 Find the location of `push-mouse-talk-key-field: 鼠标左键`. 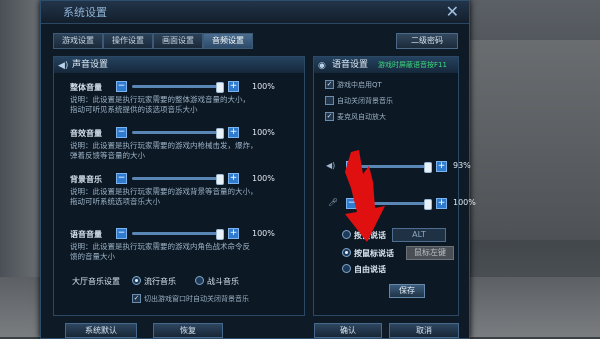

push-mouse-talk-key-field: 鼠标左键 is located at coordinates (430, 253).